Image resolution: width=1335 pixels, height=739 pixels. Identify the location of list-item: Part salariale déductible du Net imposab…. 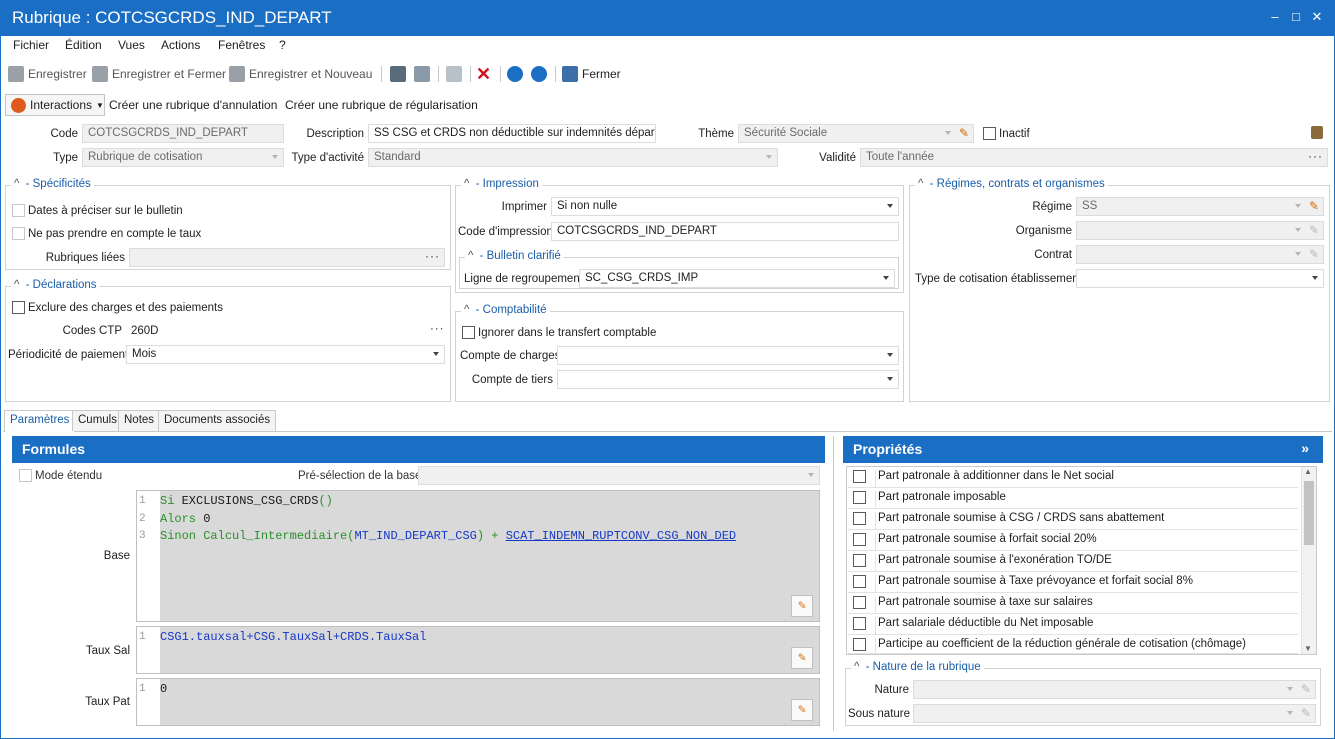
(1073, 624).